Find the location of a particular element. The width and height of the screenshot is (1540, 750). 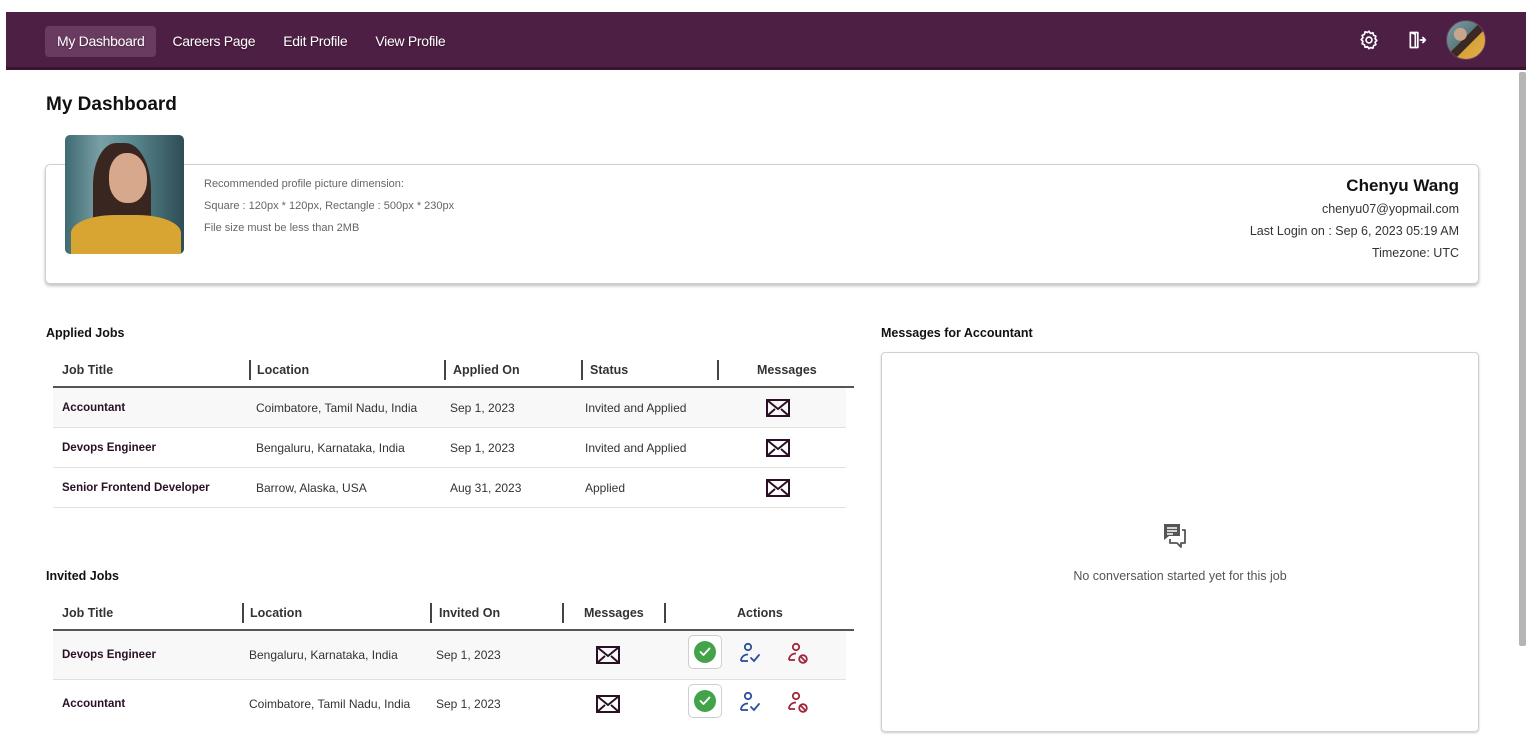

profile-picture is located at coordinates (124, 194).